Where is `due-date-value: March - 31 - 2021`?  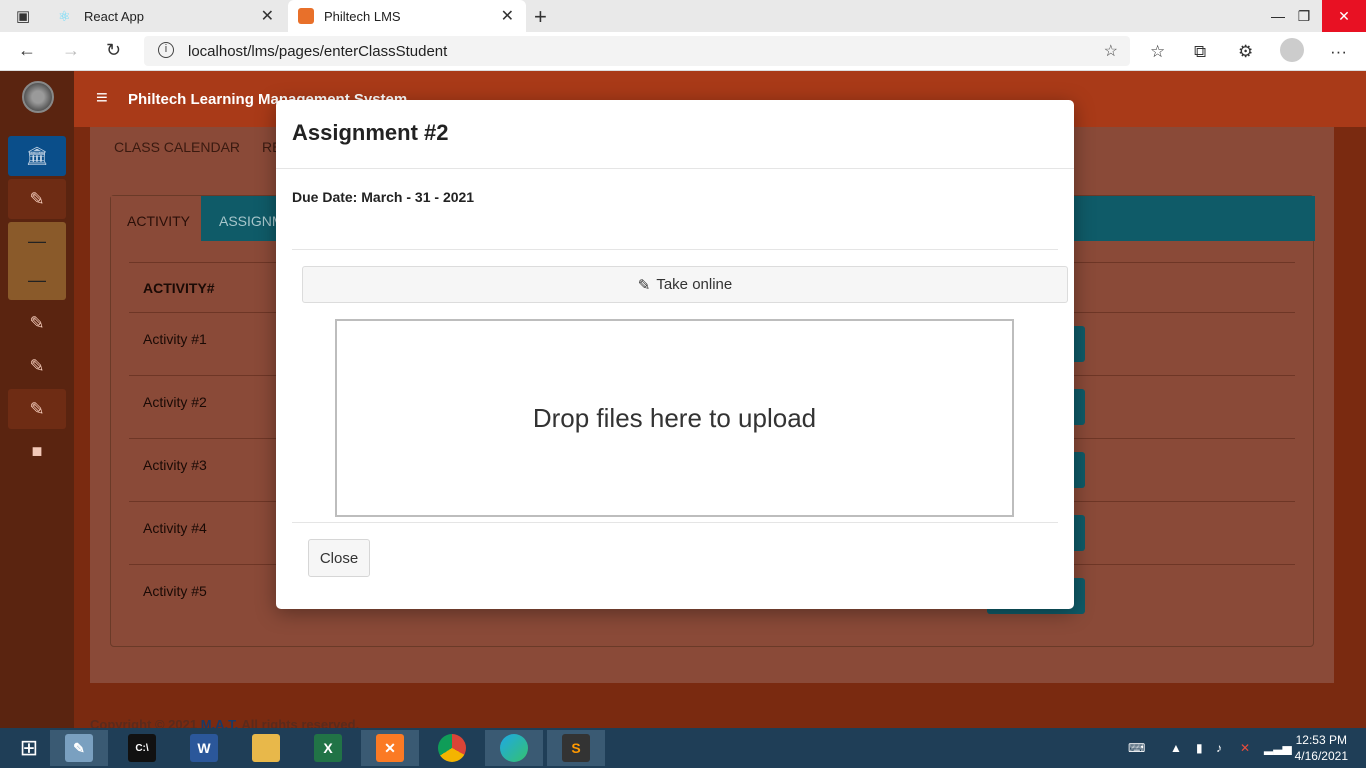
due-date-value: March - 31 - 2021 is located at coordinates (418, 197).